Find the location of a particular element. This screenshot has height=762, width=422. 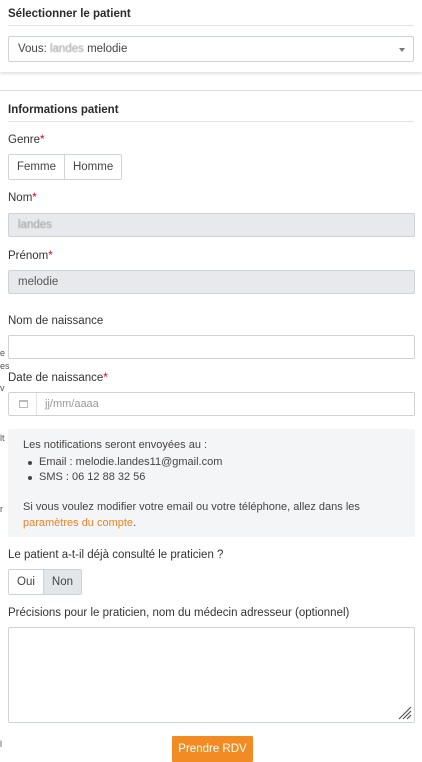

calendar-icon is located at coordinates (23, 404).